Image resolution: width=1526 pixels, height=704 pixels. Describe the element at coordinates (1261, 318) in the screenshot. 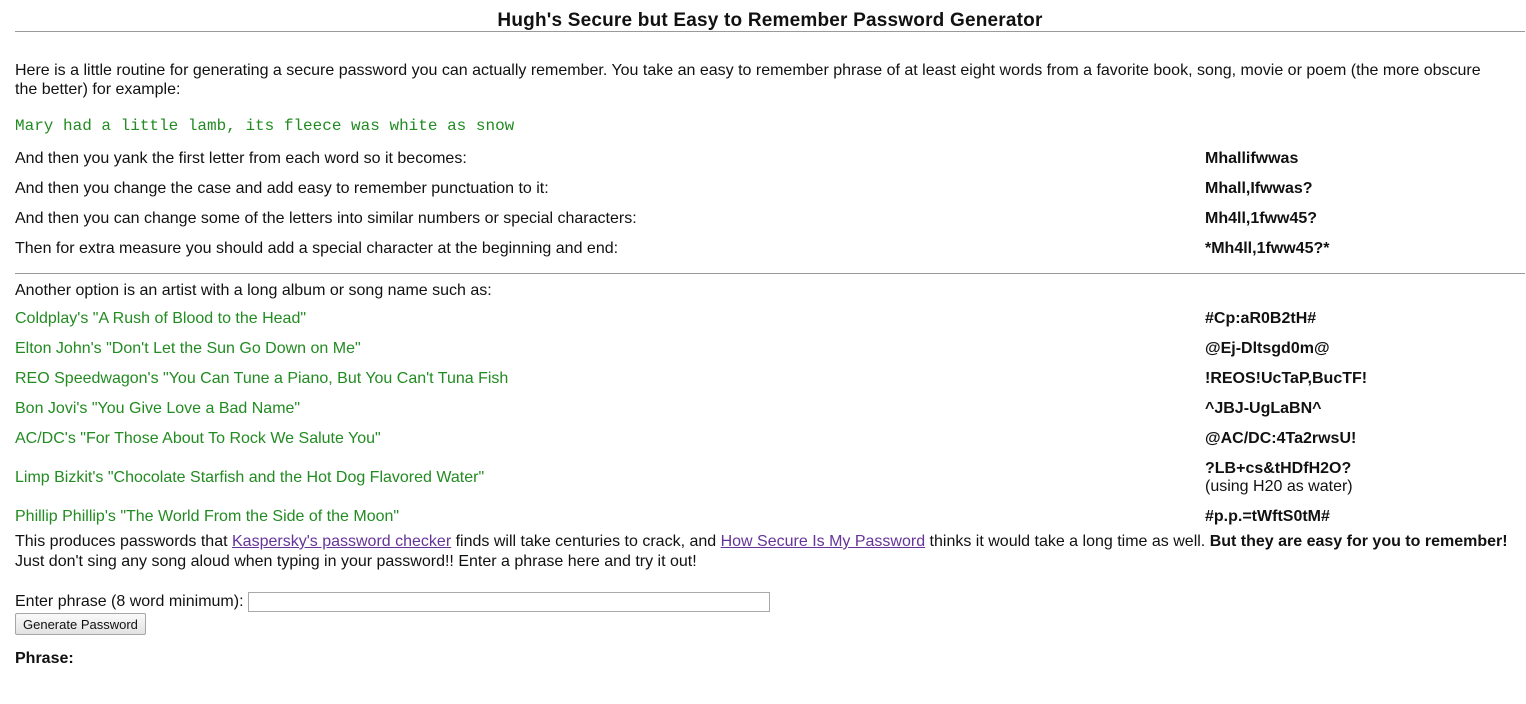

I see `song-password: #Cp:aR0B2tH#` at that location.